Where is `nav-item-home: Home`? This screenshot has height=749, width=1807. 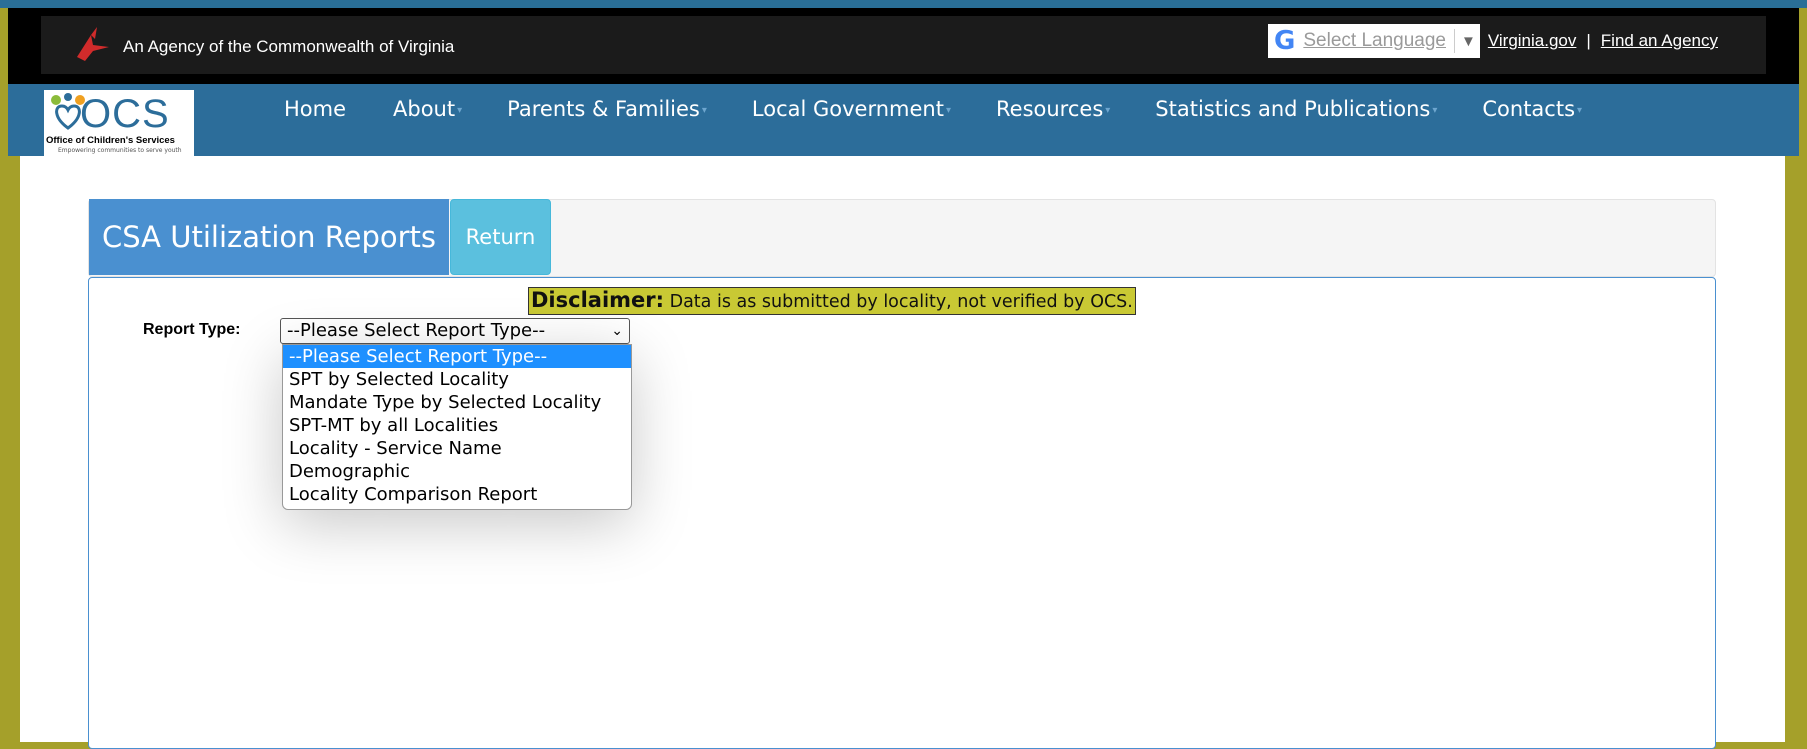
nav-item-home: Home is located at coordinates (315, 109).